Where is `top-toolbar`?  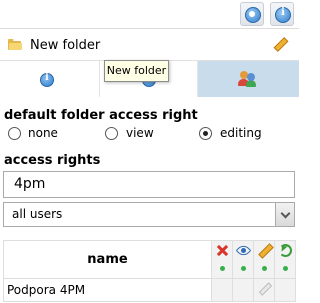 top-toolbar is located at coordinates (149, 14).